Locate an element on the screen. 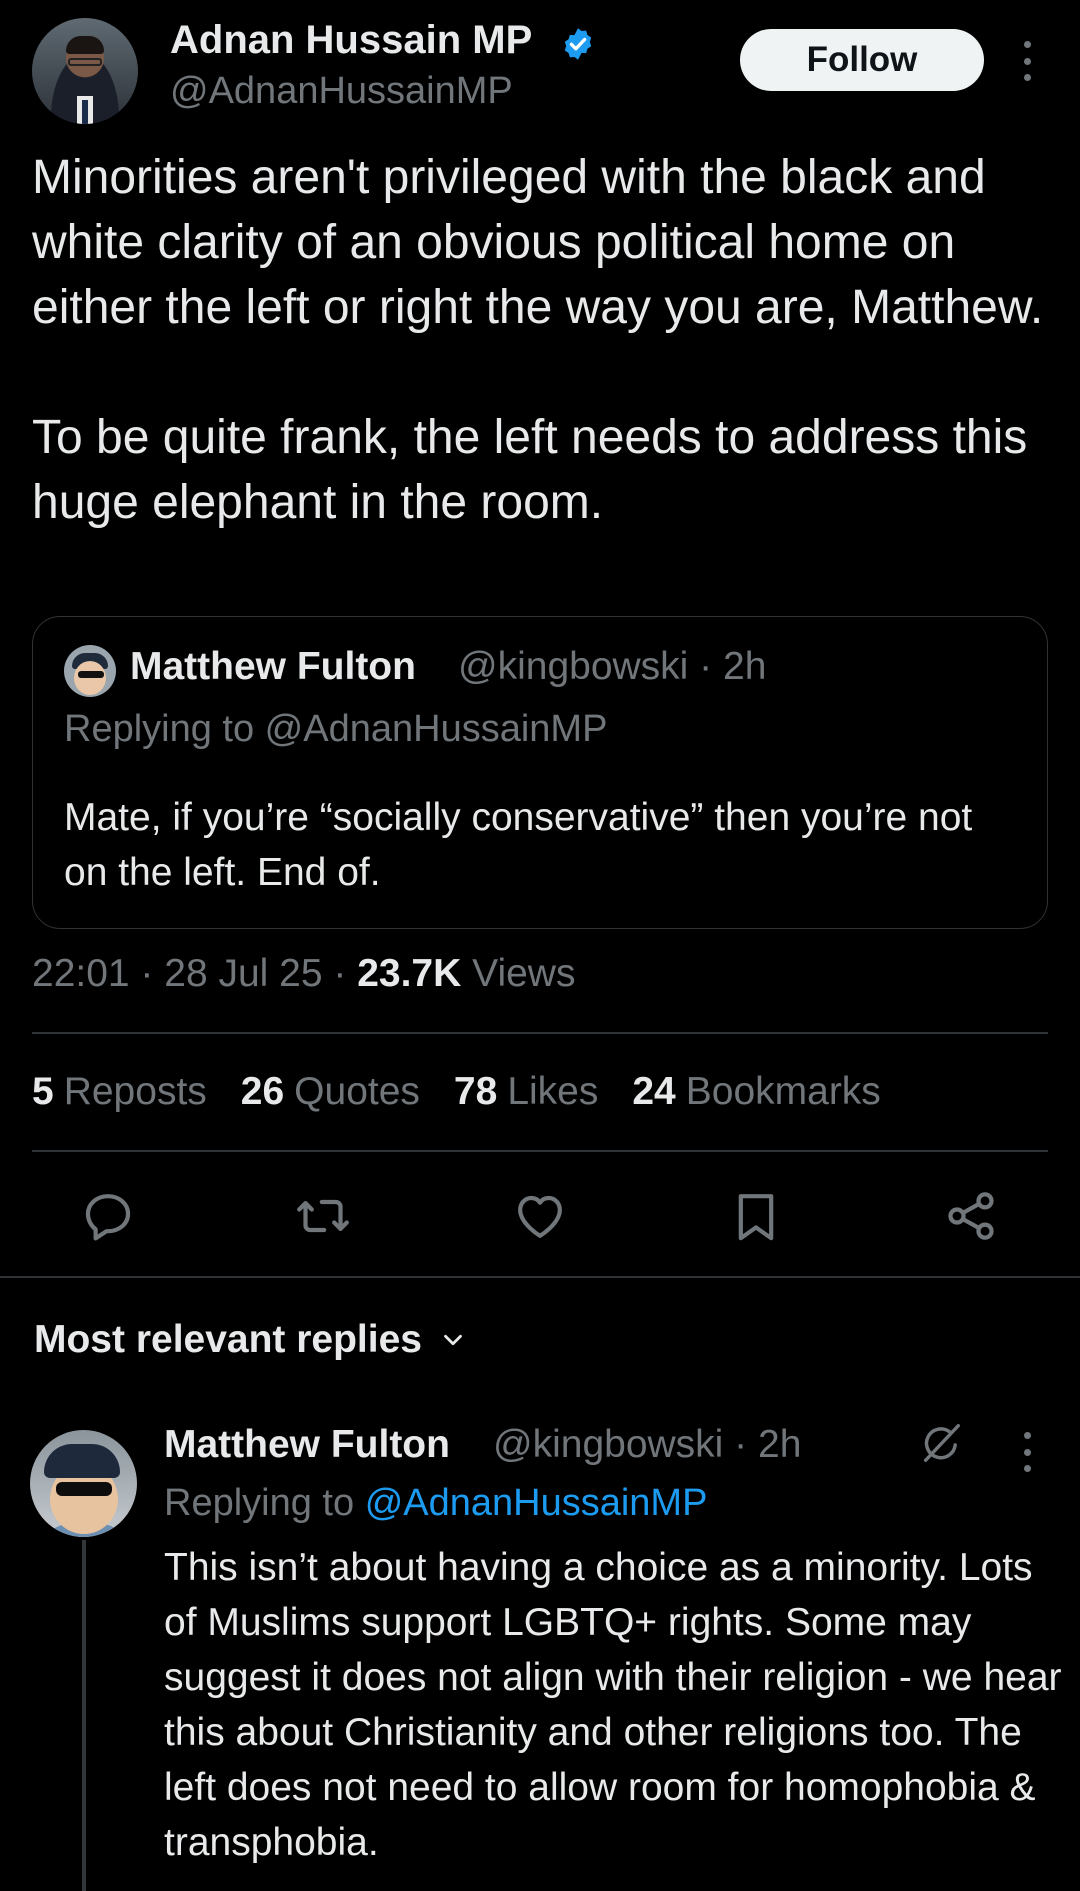 The image size is (1080, 1891). action-bar is located at coordinates (540, 1215).